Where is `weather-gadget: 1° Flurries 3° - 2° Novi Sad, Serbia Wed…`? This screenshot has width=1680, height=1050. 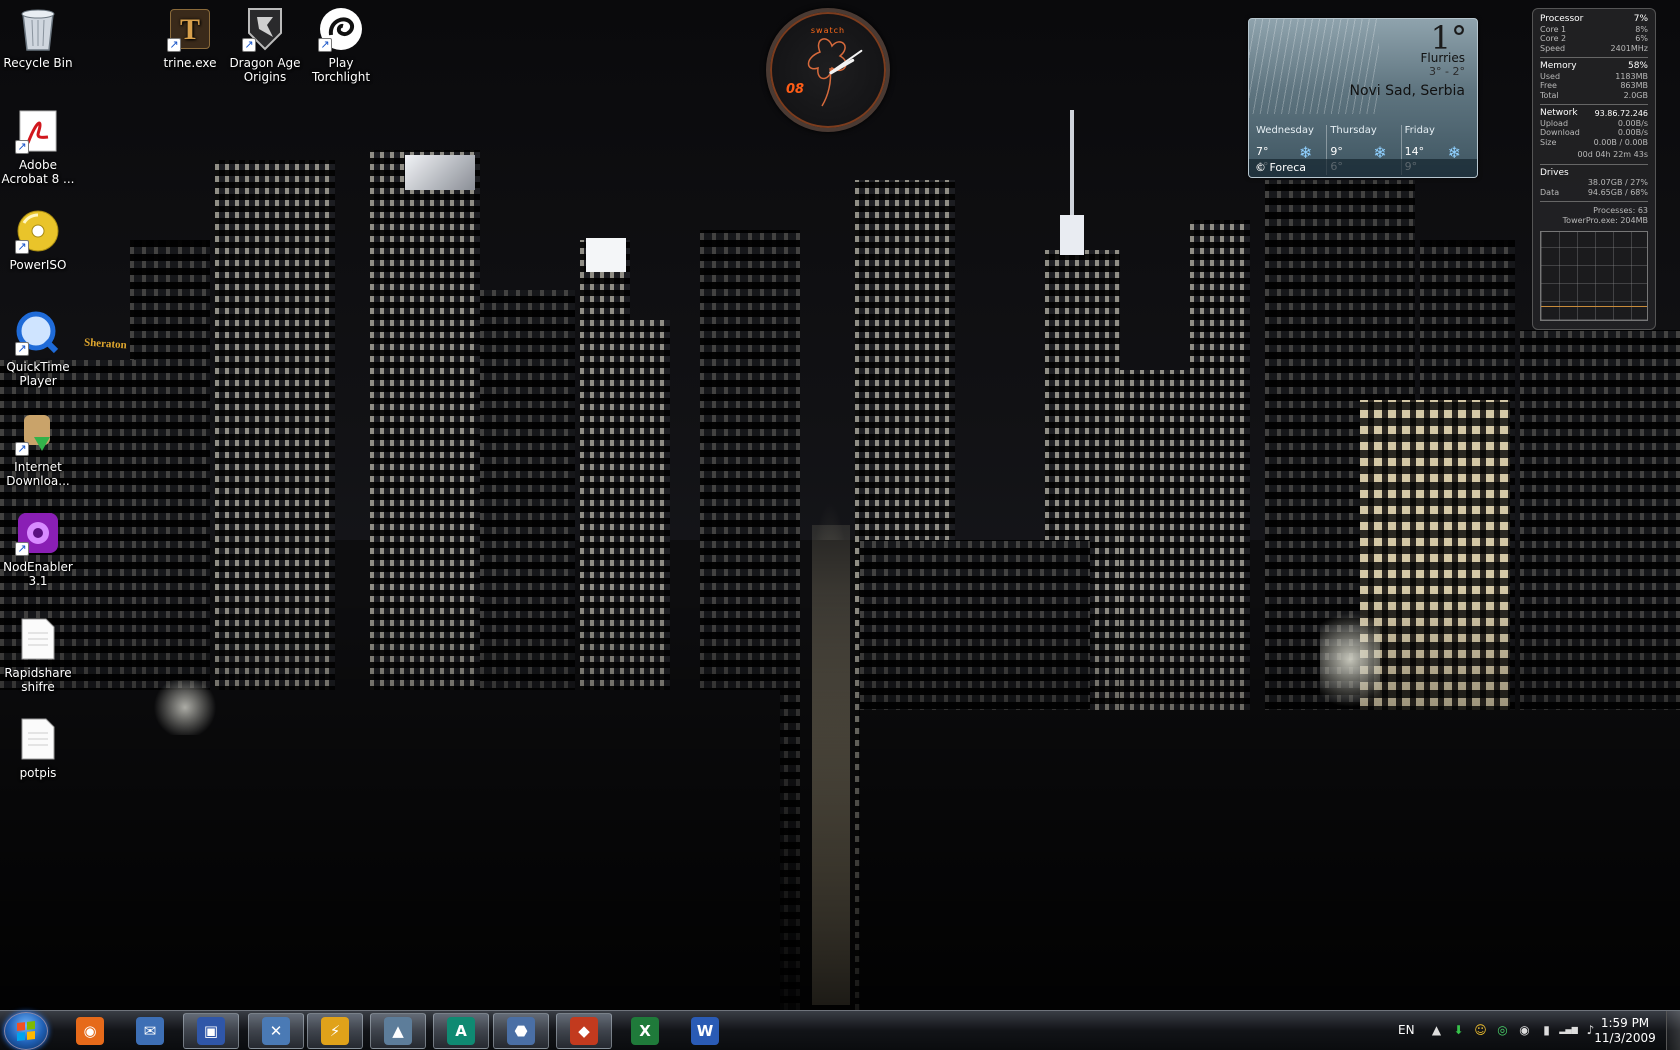 weather-gadget: 1° Flurries 3° - 2° Novi Sad, Serbia Wed… is located at coordinates (1363, 98).